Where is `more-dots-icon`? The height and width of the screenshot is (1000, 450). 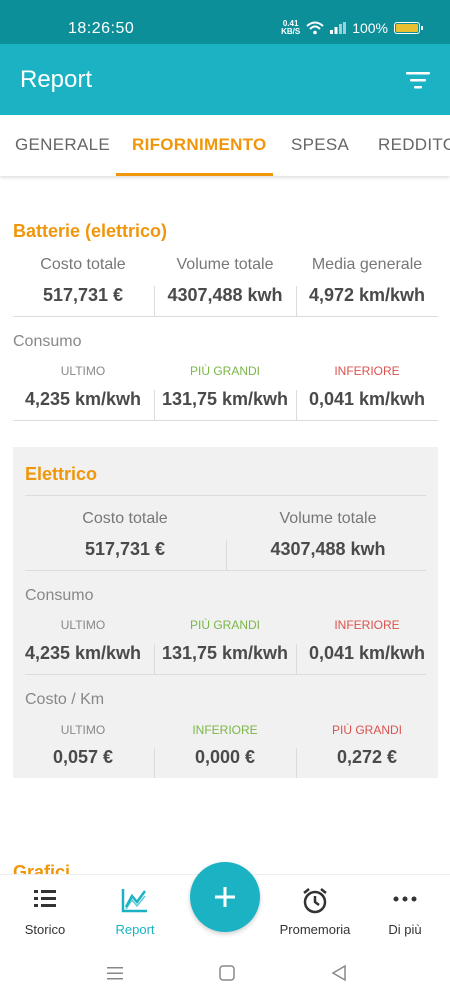 more-dots-icon is located at coordinates (405, 899).